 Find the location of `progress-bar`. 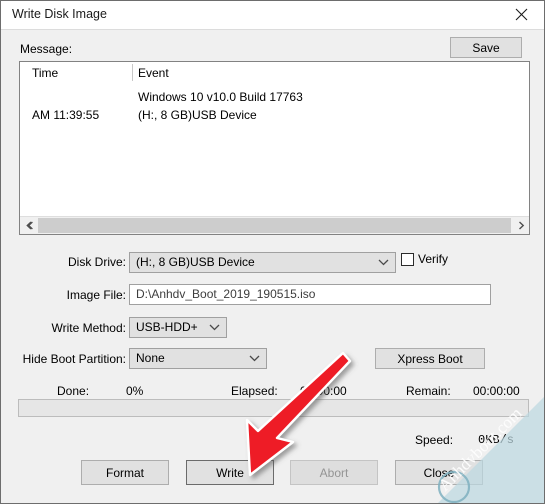

progress-bar is located at coordinates (273, 408).